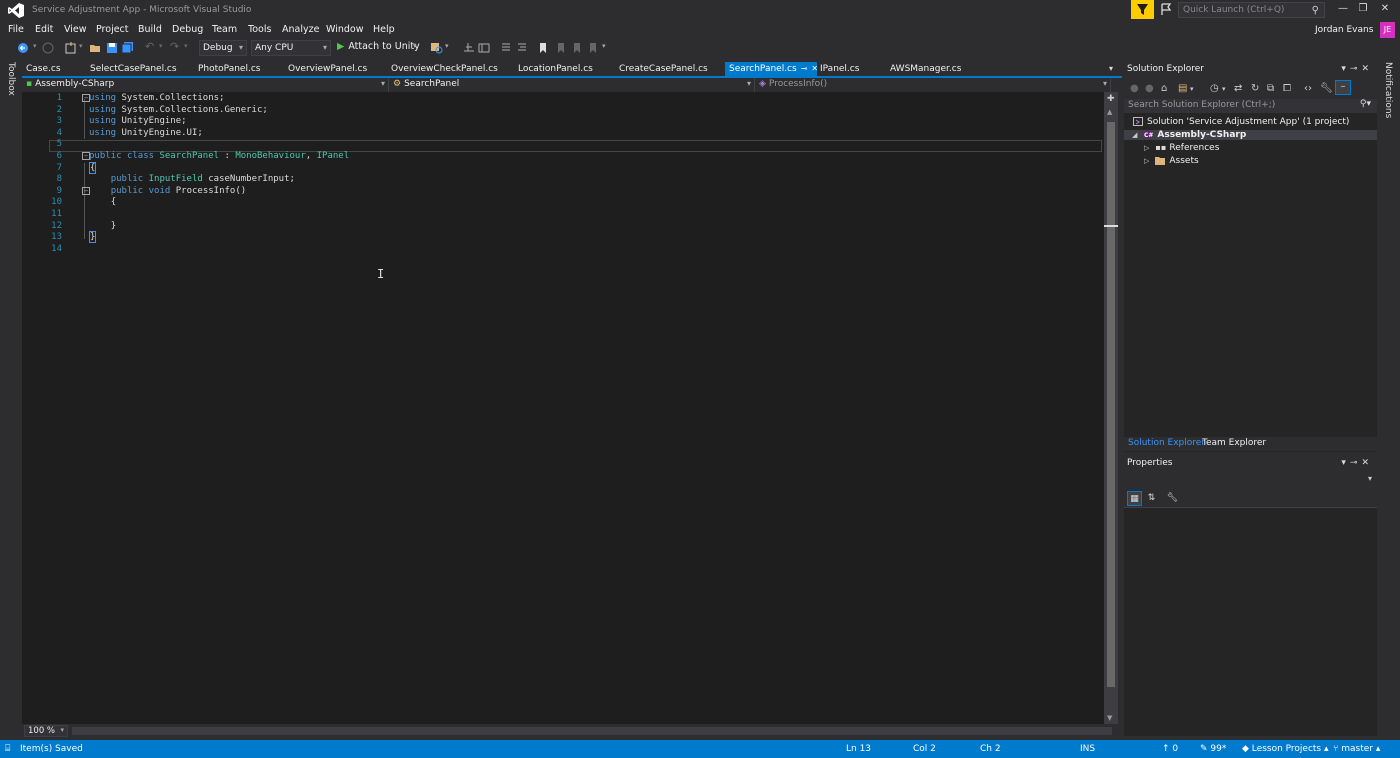  I want to click on split-window-icon: ✚, so click(1111, 99).